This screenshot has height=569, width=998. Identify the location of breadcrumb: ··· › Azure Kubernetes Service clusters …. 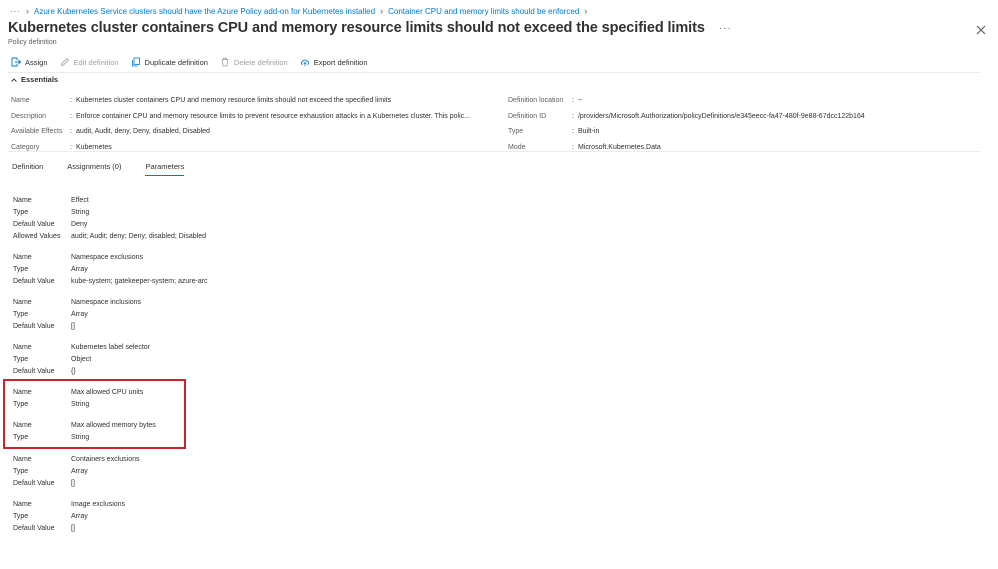
(301, 11).